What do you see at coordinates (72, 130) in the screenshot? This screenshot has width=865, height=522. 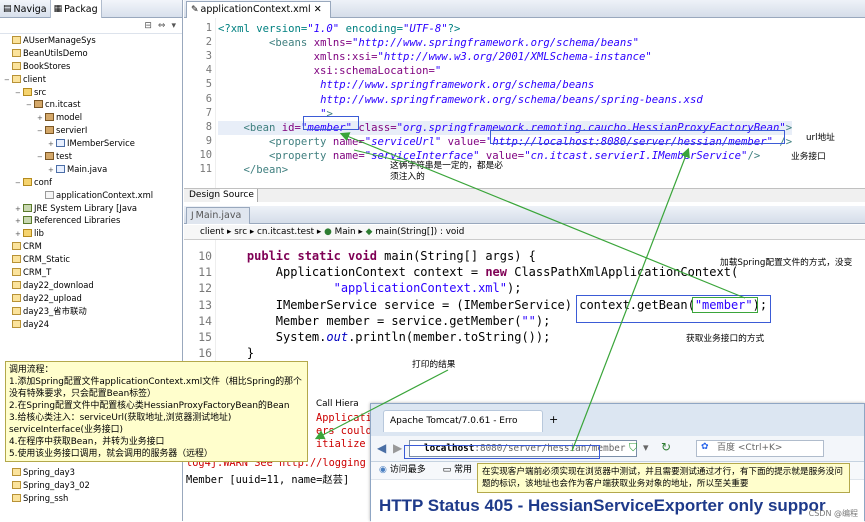 I see `tree-item-label: servierI` at bounding box center [72, 130].